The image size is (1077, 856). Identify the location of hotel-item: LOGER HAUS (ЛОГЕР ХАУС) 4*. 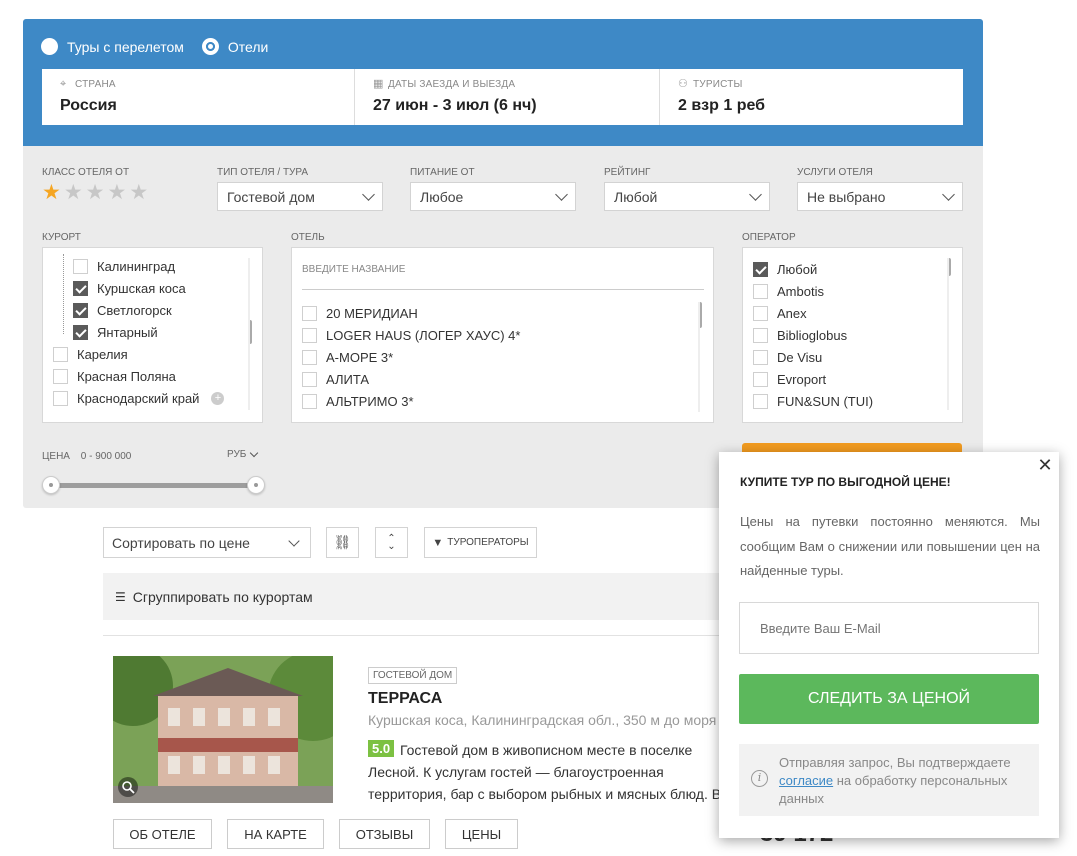
(411, 335).